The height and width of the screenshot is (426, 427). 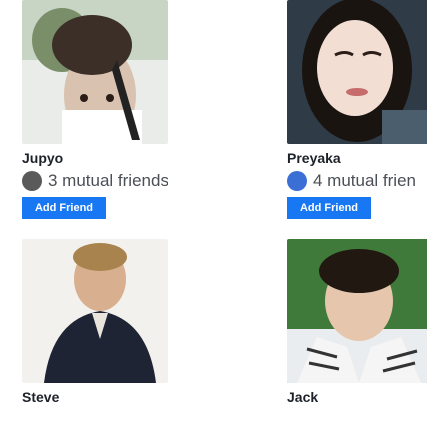 I want to click on mutual-friends: 4 mutual frien, so click(x=357, y=181).